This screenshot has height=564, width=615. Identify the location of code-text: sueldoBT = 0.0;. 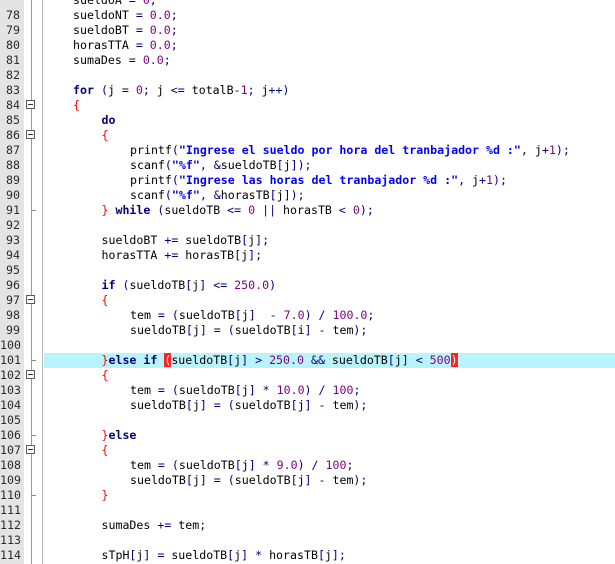
(125, 30).